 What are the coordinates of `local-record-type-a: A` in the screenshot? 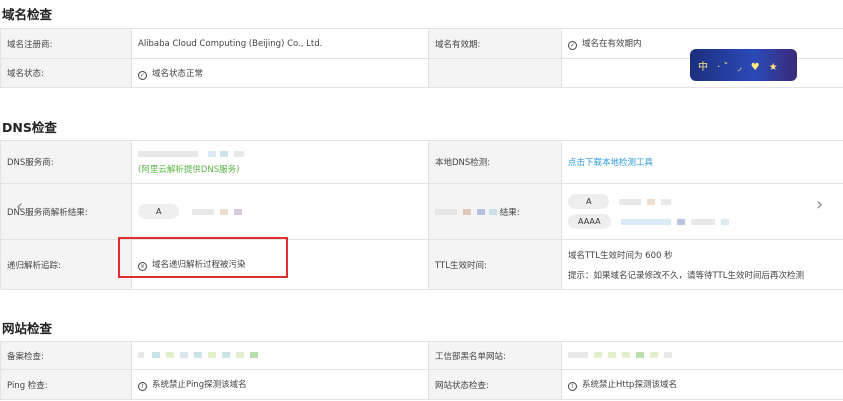 It's located at (589, 201).